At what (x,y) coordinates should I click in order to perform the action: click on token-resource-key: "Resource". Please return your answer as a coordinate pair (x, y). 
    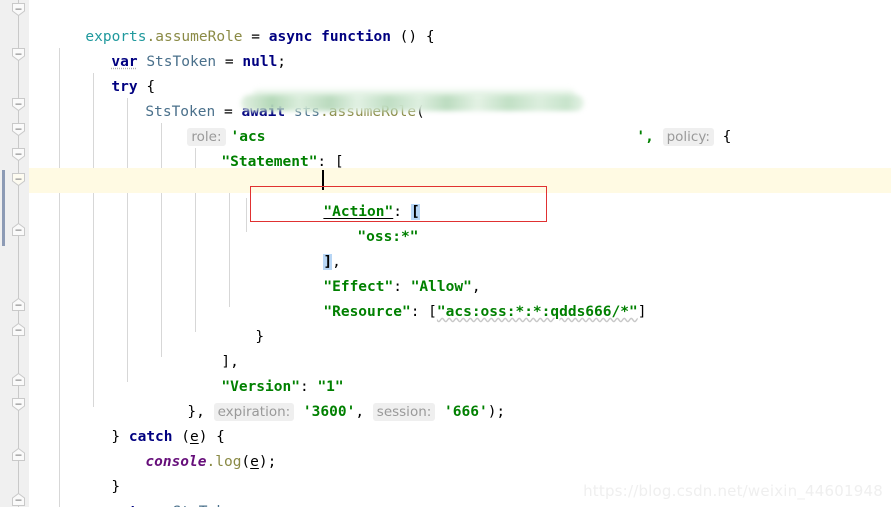
    Looking at the image, I should click on (367, 312).